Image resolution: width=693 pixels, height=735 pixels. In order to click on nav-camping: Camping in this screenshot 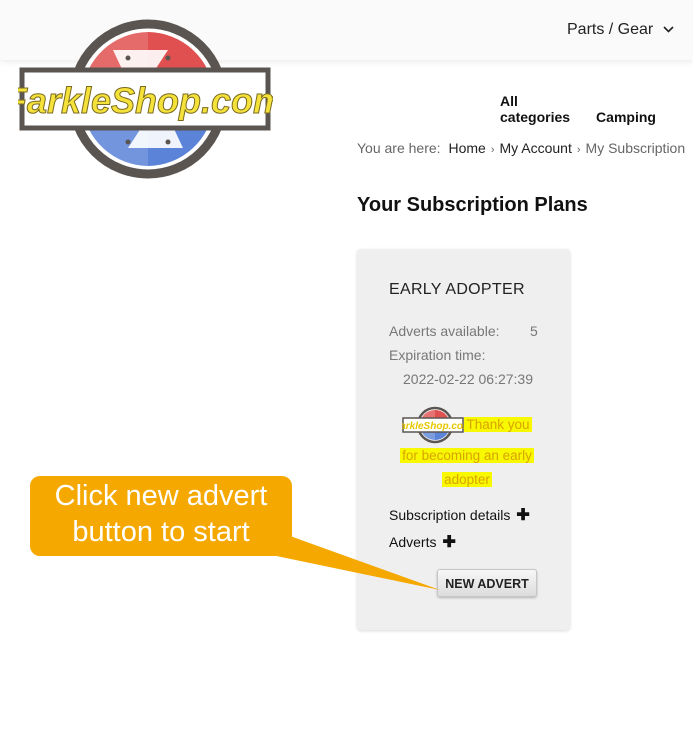, I will do `click(626, 117)`.